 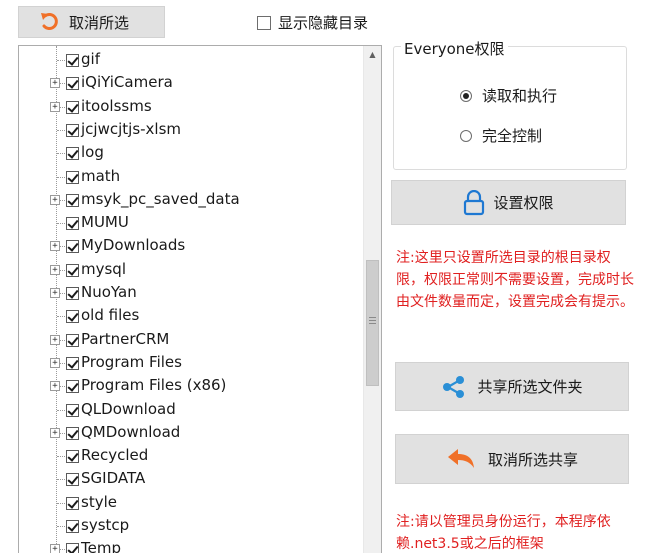 I want to click on permission-group-title: Everyone权限, so click(x=454, y=48).